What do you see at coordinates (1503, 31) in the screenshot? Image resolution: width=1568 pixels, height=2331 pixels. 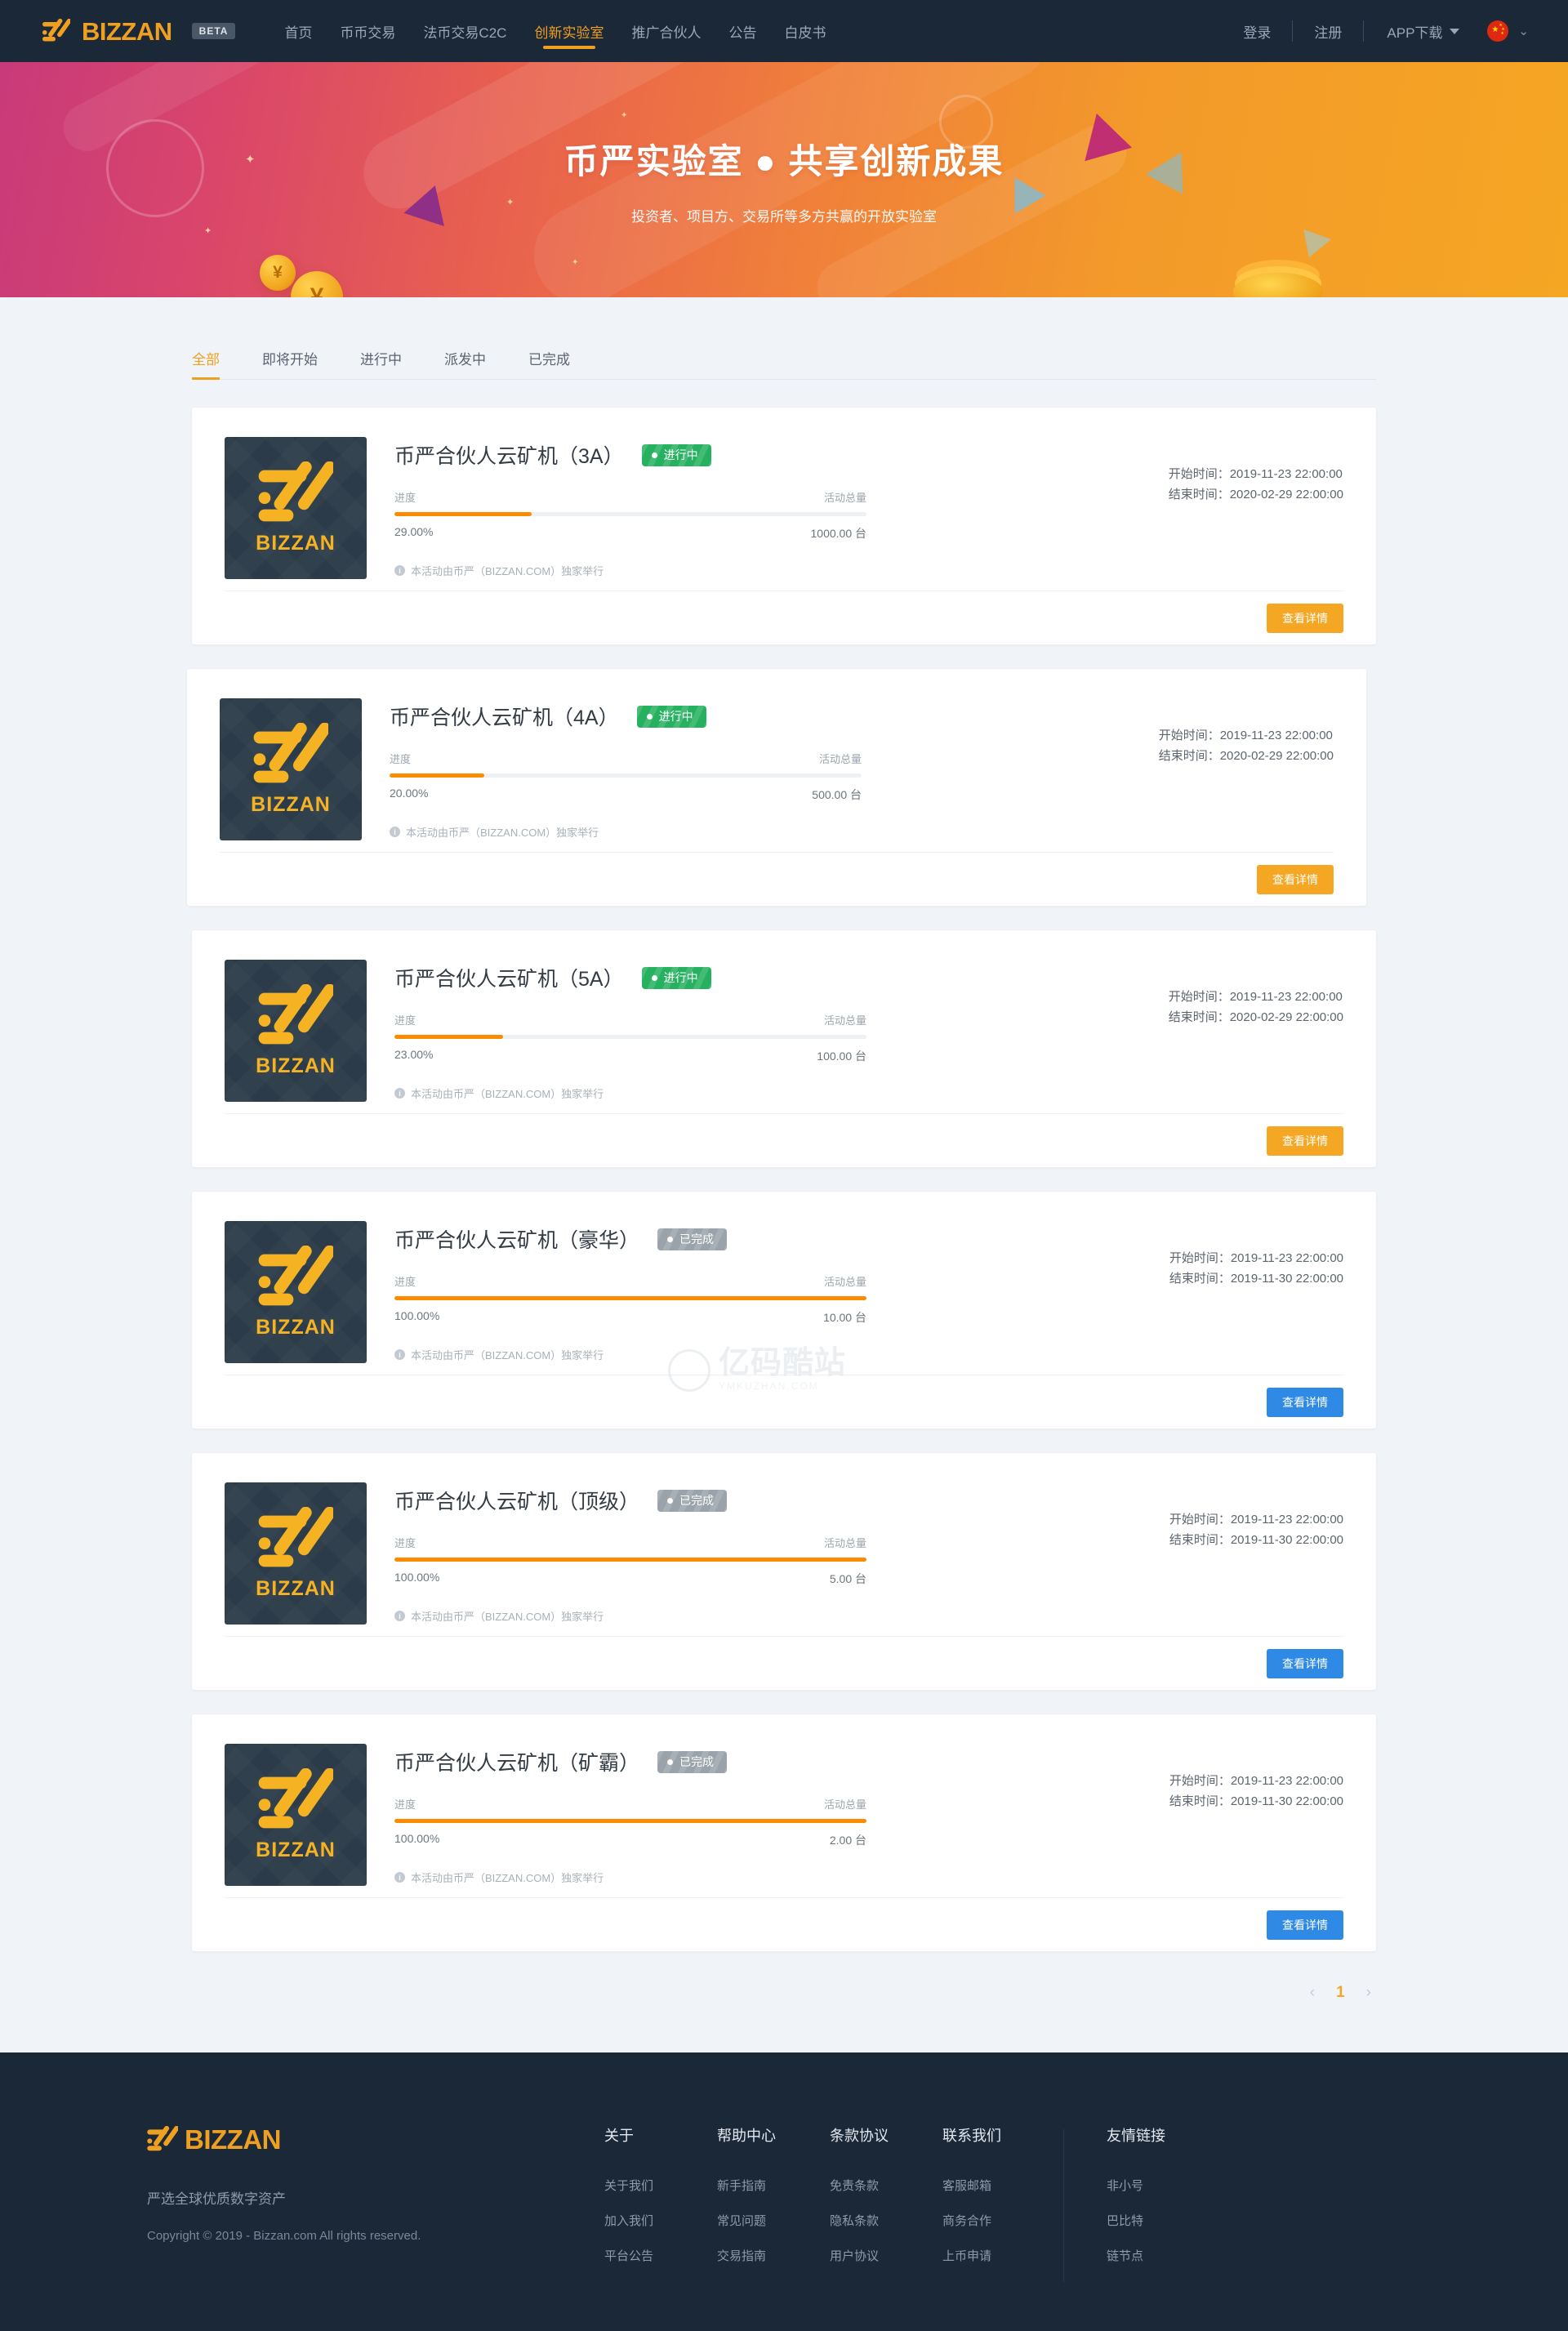 I see `language-selector: ★ ★ ★ ★ ⌄` at bounding box center [1503, 31].